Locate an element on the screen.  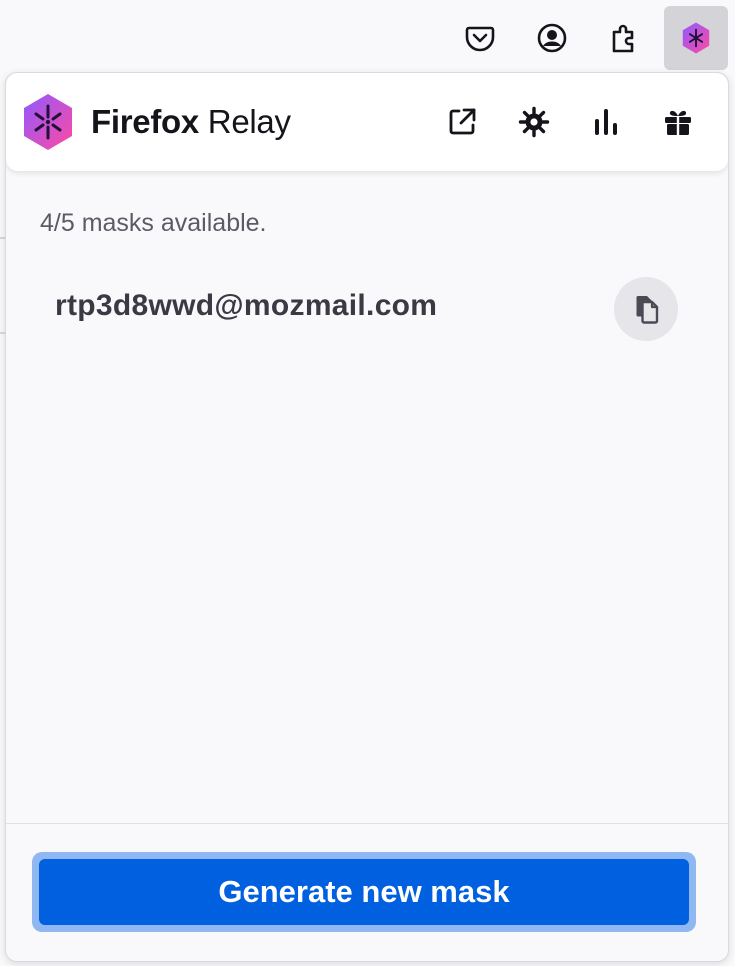
relay-extension-button is located at coordinates (696, 38).